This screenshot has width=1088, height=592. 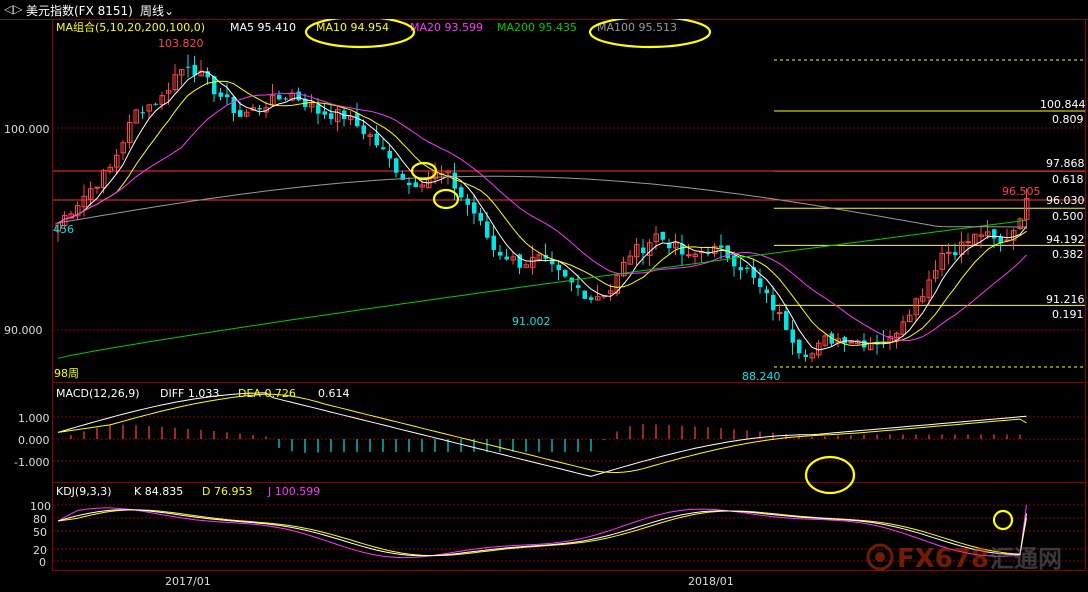 What do you see at coordinates (152, 11) in the screenshot?
I see `period-label: 周线` at bounding box center [152, 11].